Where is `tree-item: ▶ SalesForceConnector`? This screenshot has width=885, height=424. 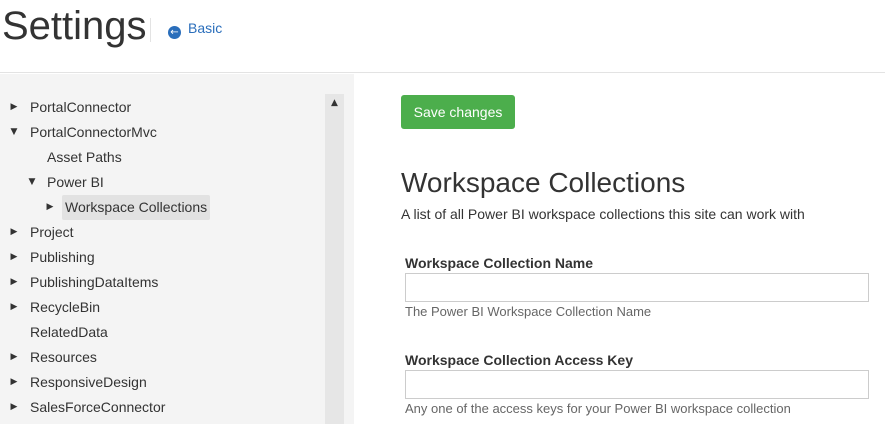 tree-item: ▶ SalesForceConnector is located at coordinates (162, 407).